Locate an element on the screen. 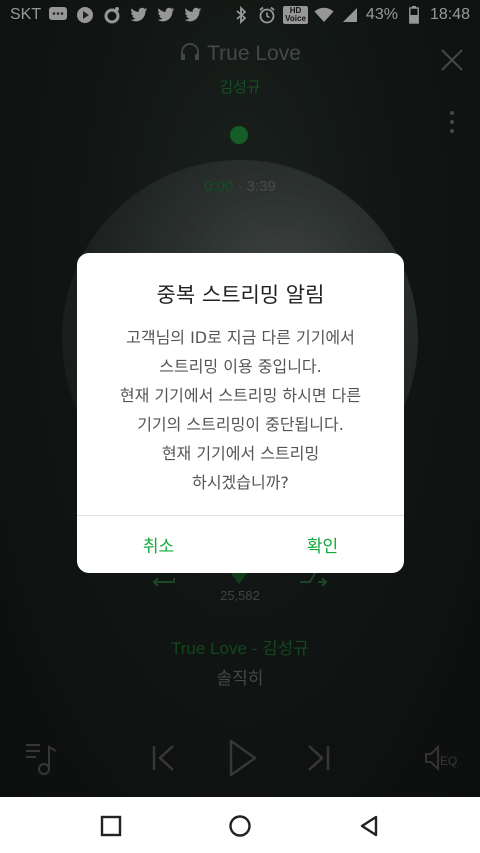  dialog-title: 중복 스트리밍 알림 is located at coordinates (240, 295).